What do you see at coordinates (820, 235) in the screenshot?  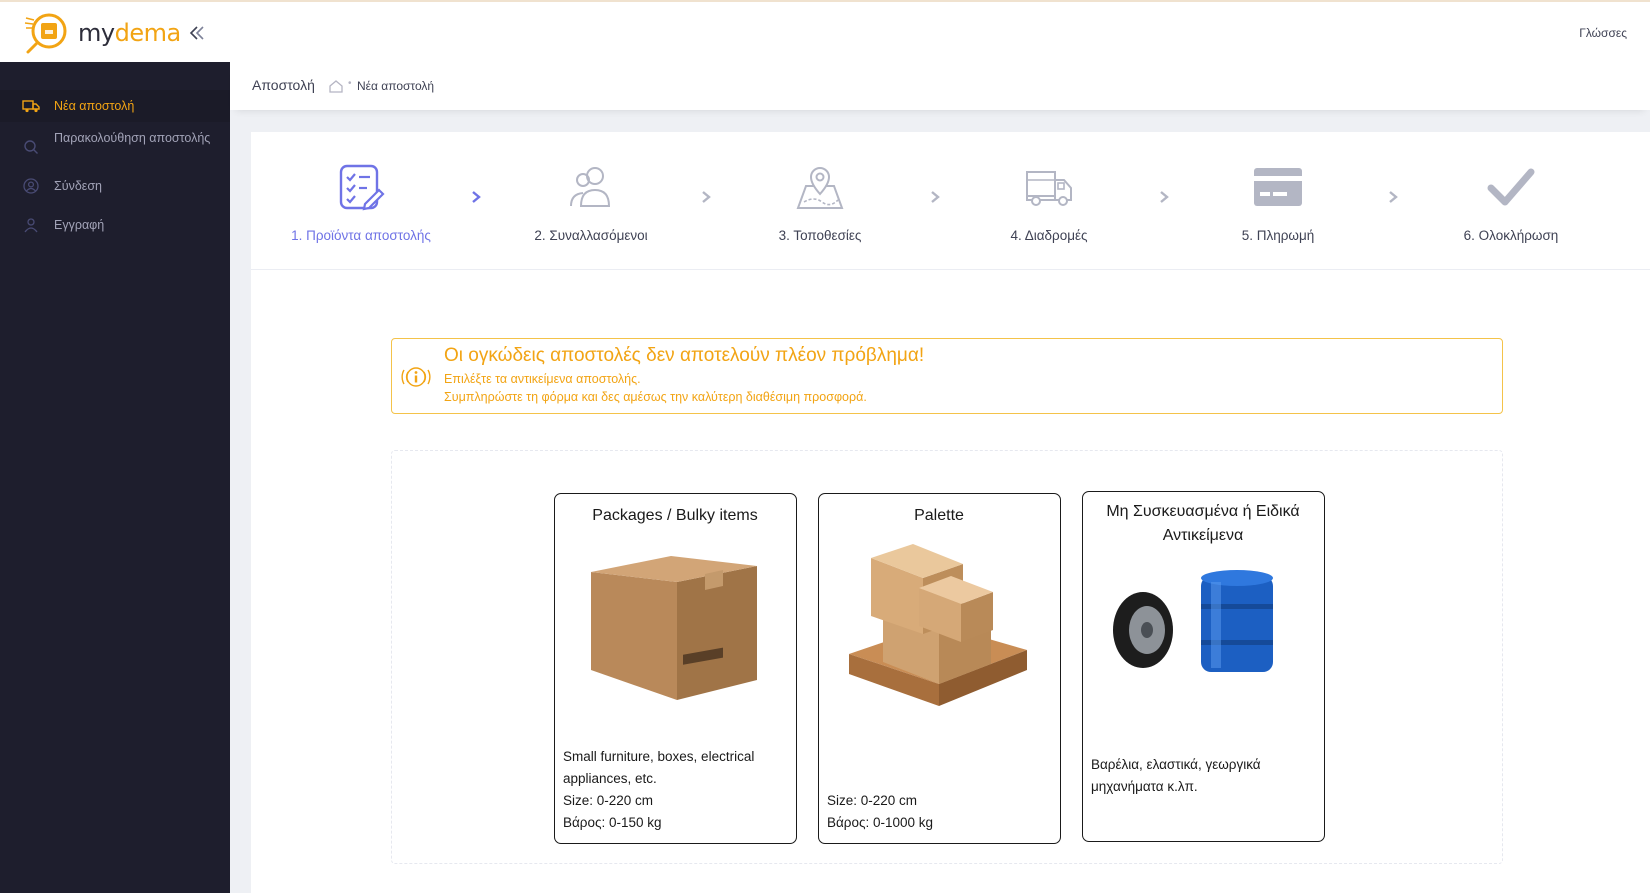 I see `step-label: 3. Τοποθεσίες` at bounding box center [820, 235].